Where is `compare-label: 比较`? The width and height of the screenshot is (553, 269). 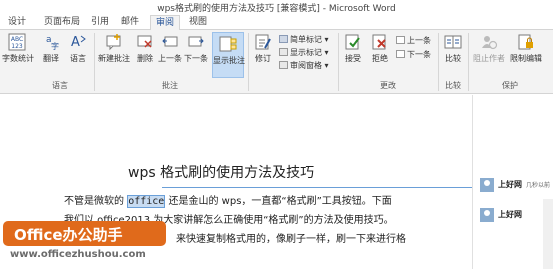
compare-label: 比较 is located at coordinates (453, 58).